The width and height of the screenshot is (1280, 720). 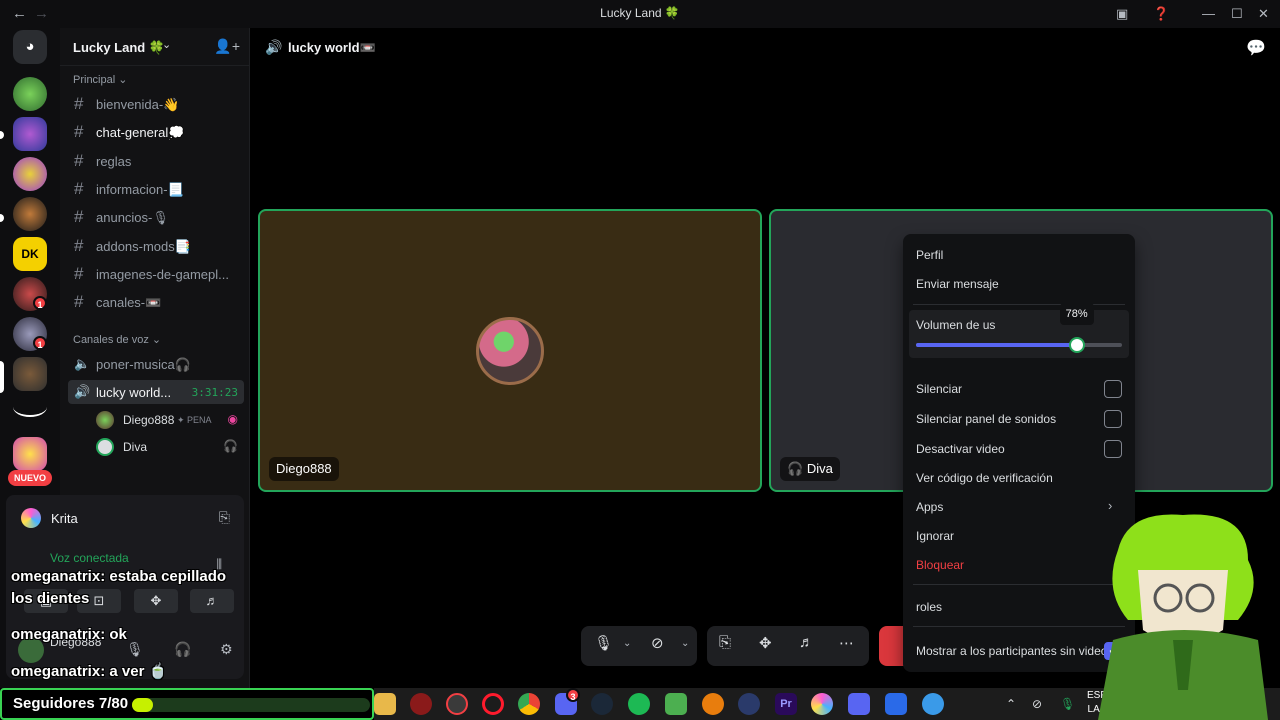 I want to click on maximize-icon: ☐, so click(x=1237, y=14).